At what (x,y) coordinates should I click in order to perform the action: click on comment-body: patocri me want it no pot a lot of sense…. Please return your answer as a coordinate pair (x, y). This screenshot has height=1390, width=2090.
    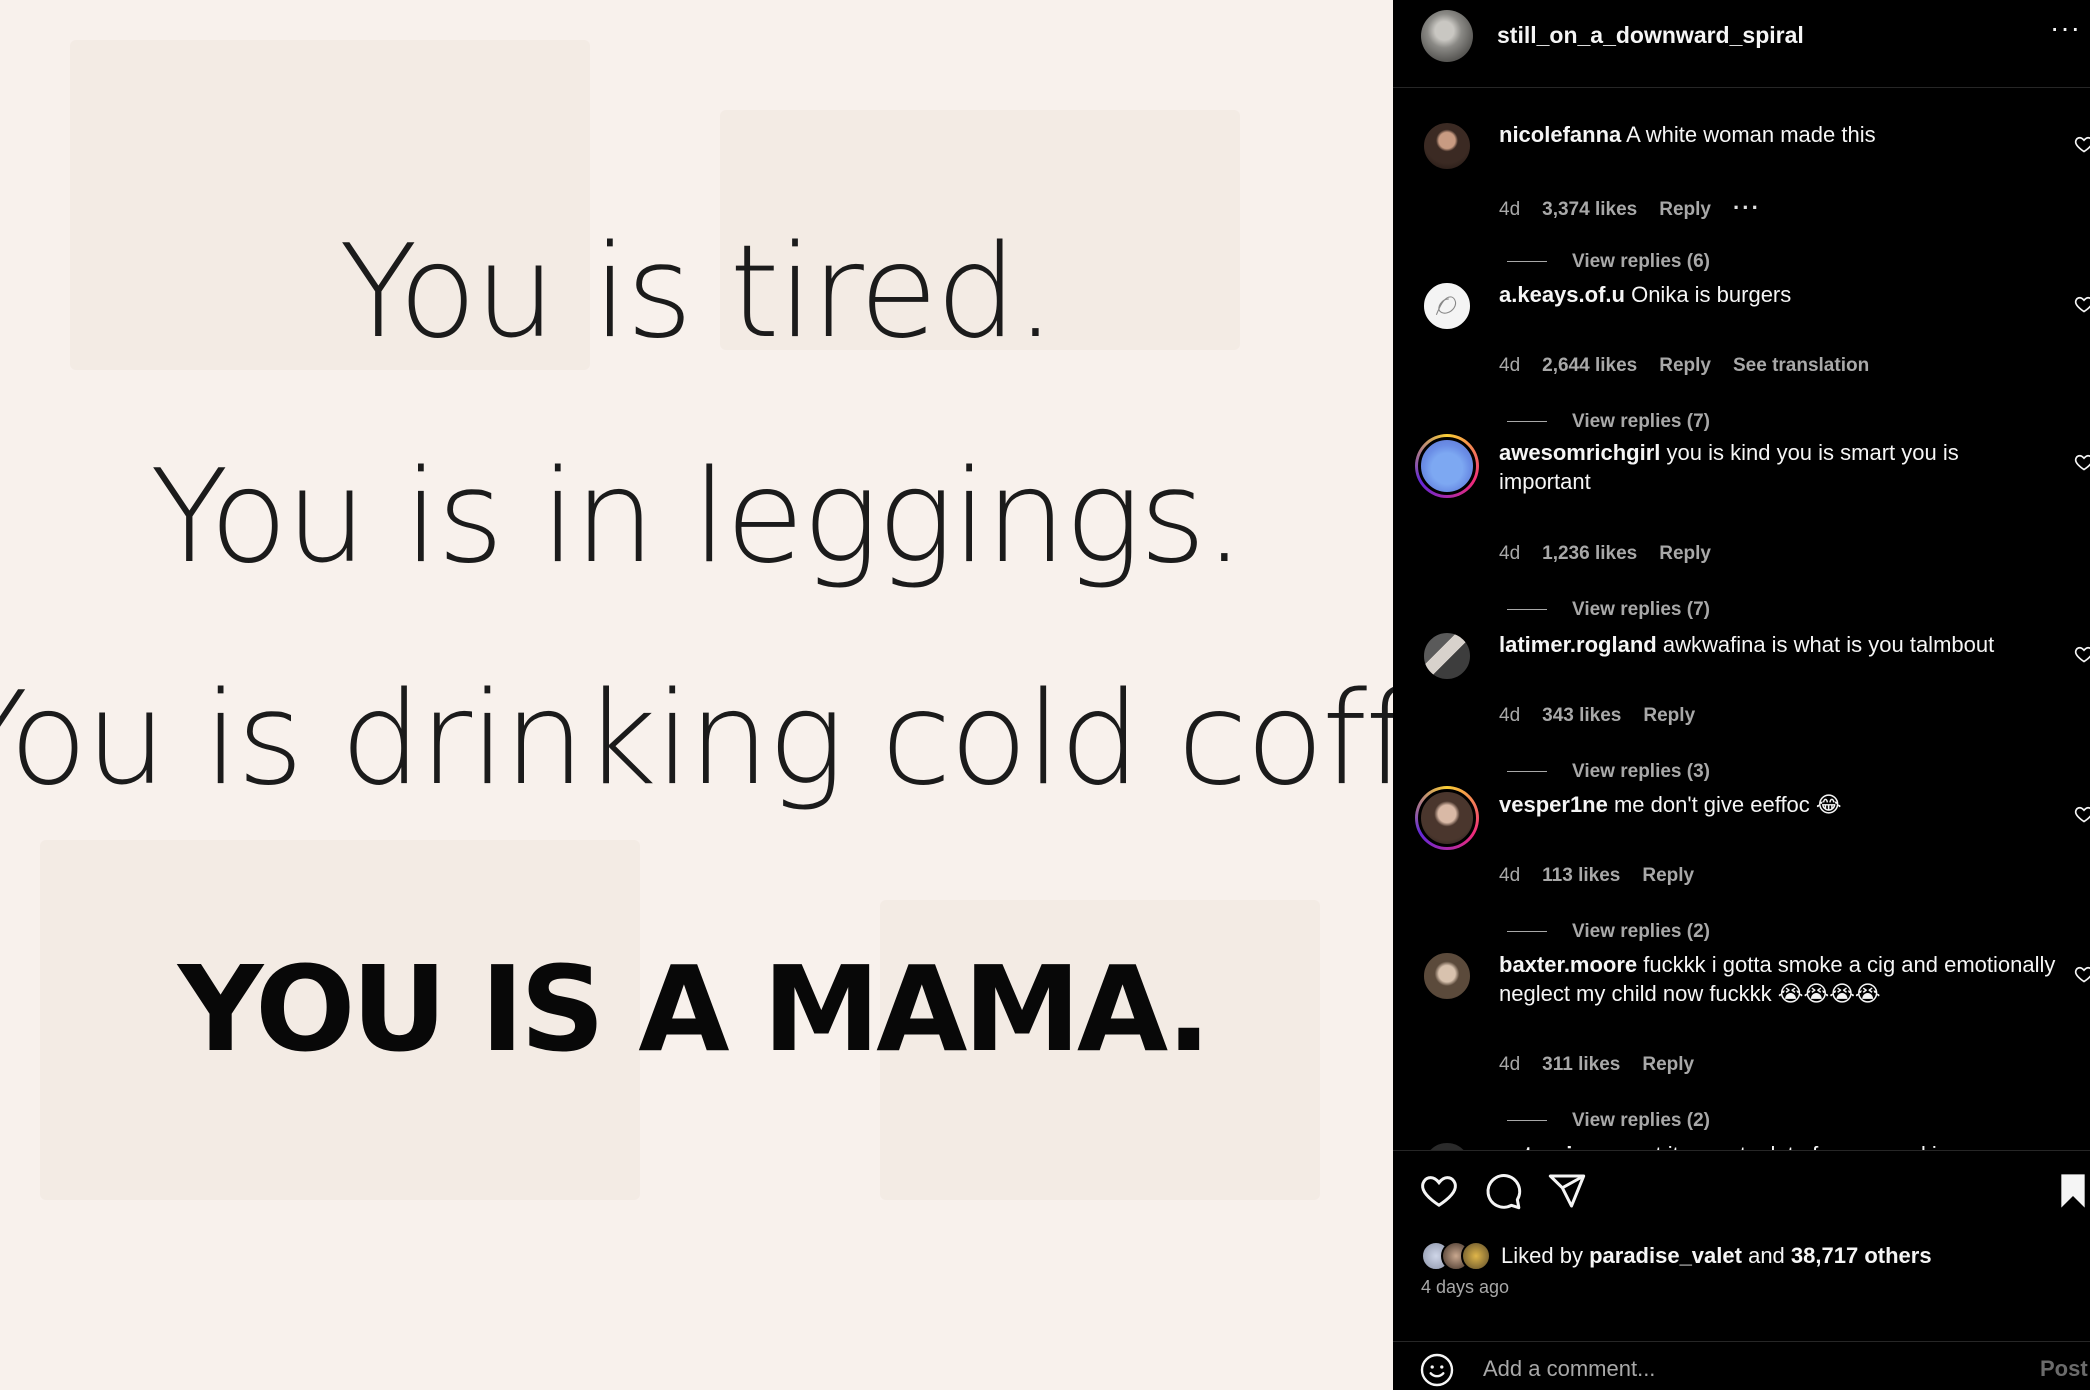
    Looking at the image, I should click on (1764, 1145).